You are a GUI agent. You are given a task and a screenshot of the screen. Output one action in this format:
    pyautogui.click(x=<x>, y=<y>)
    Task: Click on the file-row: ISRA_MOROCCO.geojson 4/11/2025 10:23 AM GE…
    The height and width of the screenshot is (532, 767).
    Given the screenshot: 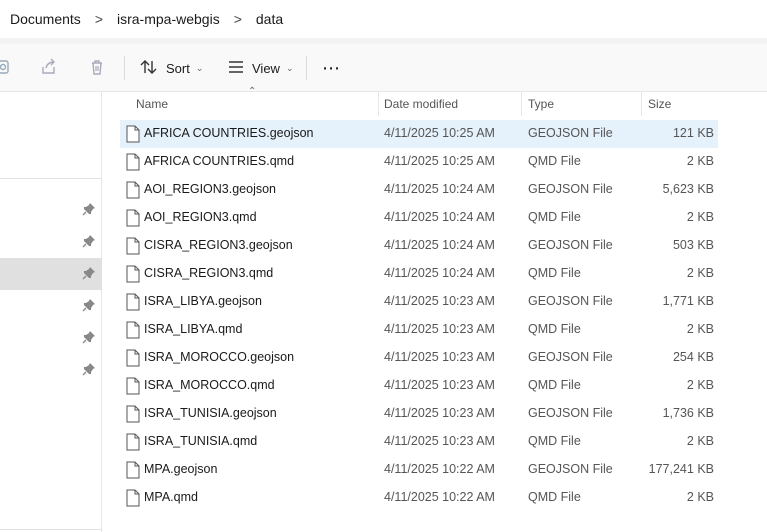 What is the action you would take?
    pyautogui.click(x=419, y=358)
    